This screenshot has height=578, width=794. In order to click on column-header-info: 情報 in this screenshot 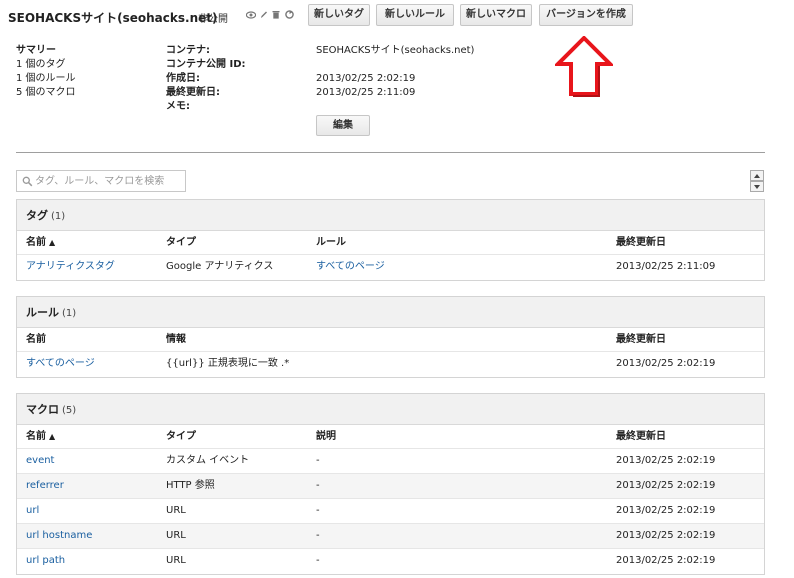, I will do `click(176, 340)`.